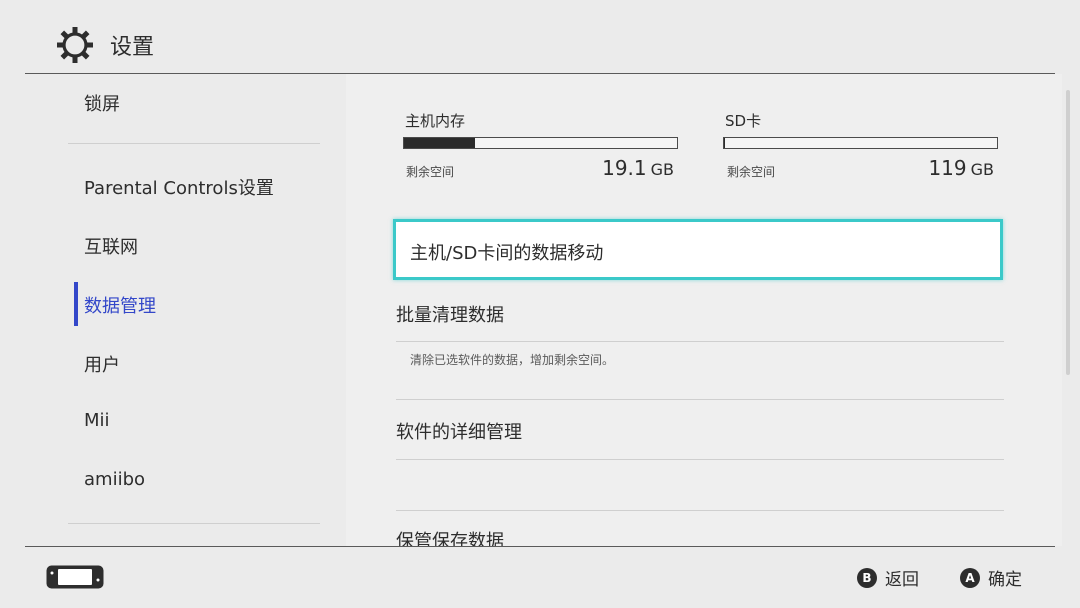 Image resolution: width=1080 pixels, height=608 pixels. Describe the element at coordinates (102, 364) in the screenshot. I see `sidebar-item-users: 用户` at that location.